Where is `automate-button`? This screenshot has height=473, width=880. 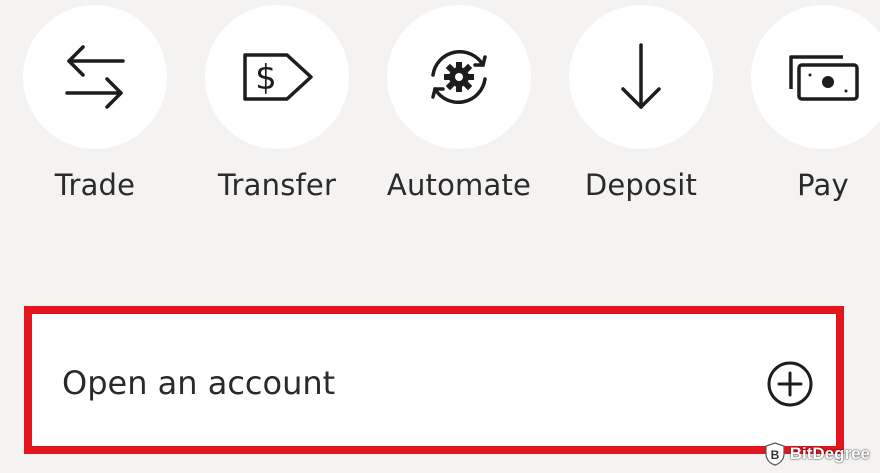
automate-button is located at coordinates (459, 77).